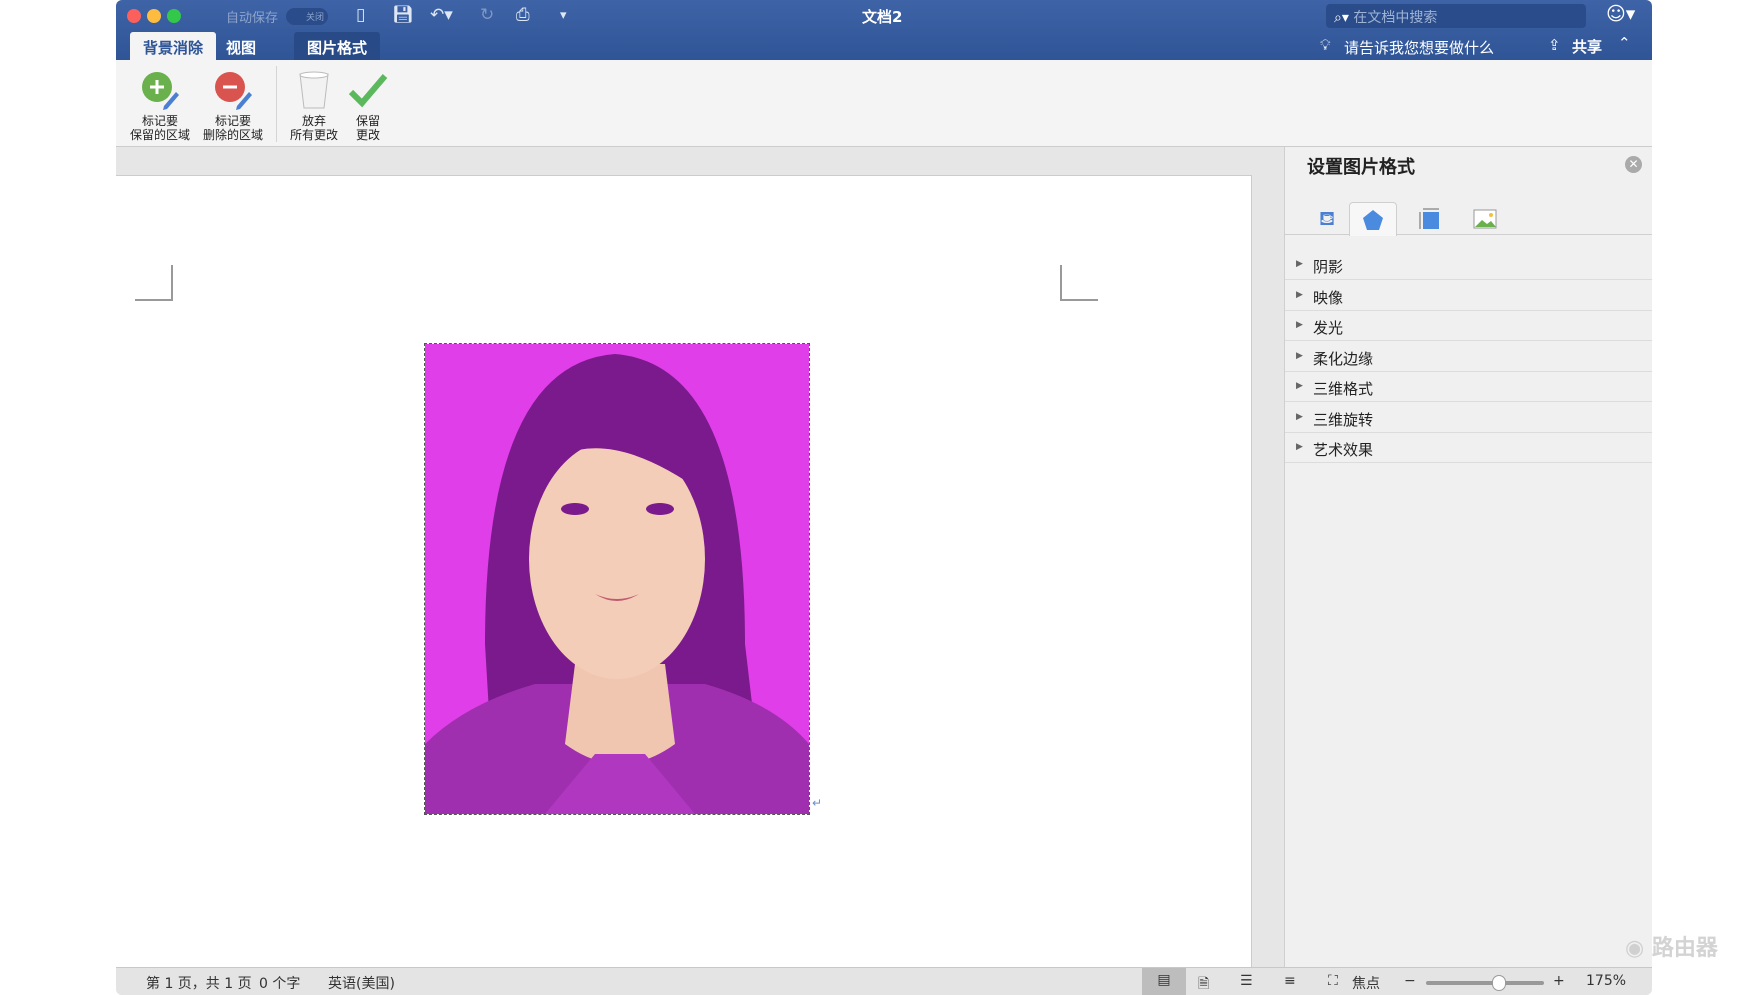  I want to click on sidebar-icon: ▯, so click(360, 15).